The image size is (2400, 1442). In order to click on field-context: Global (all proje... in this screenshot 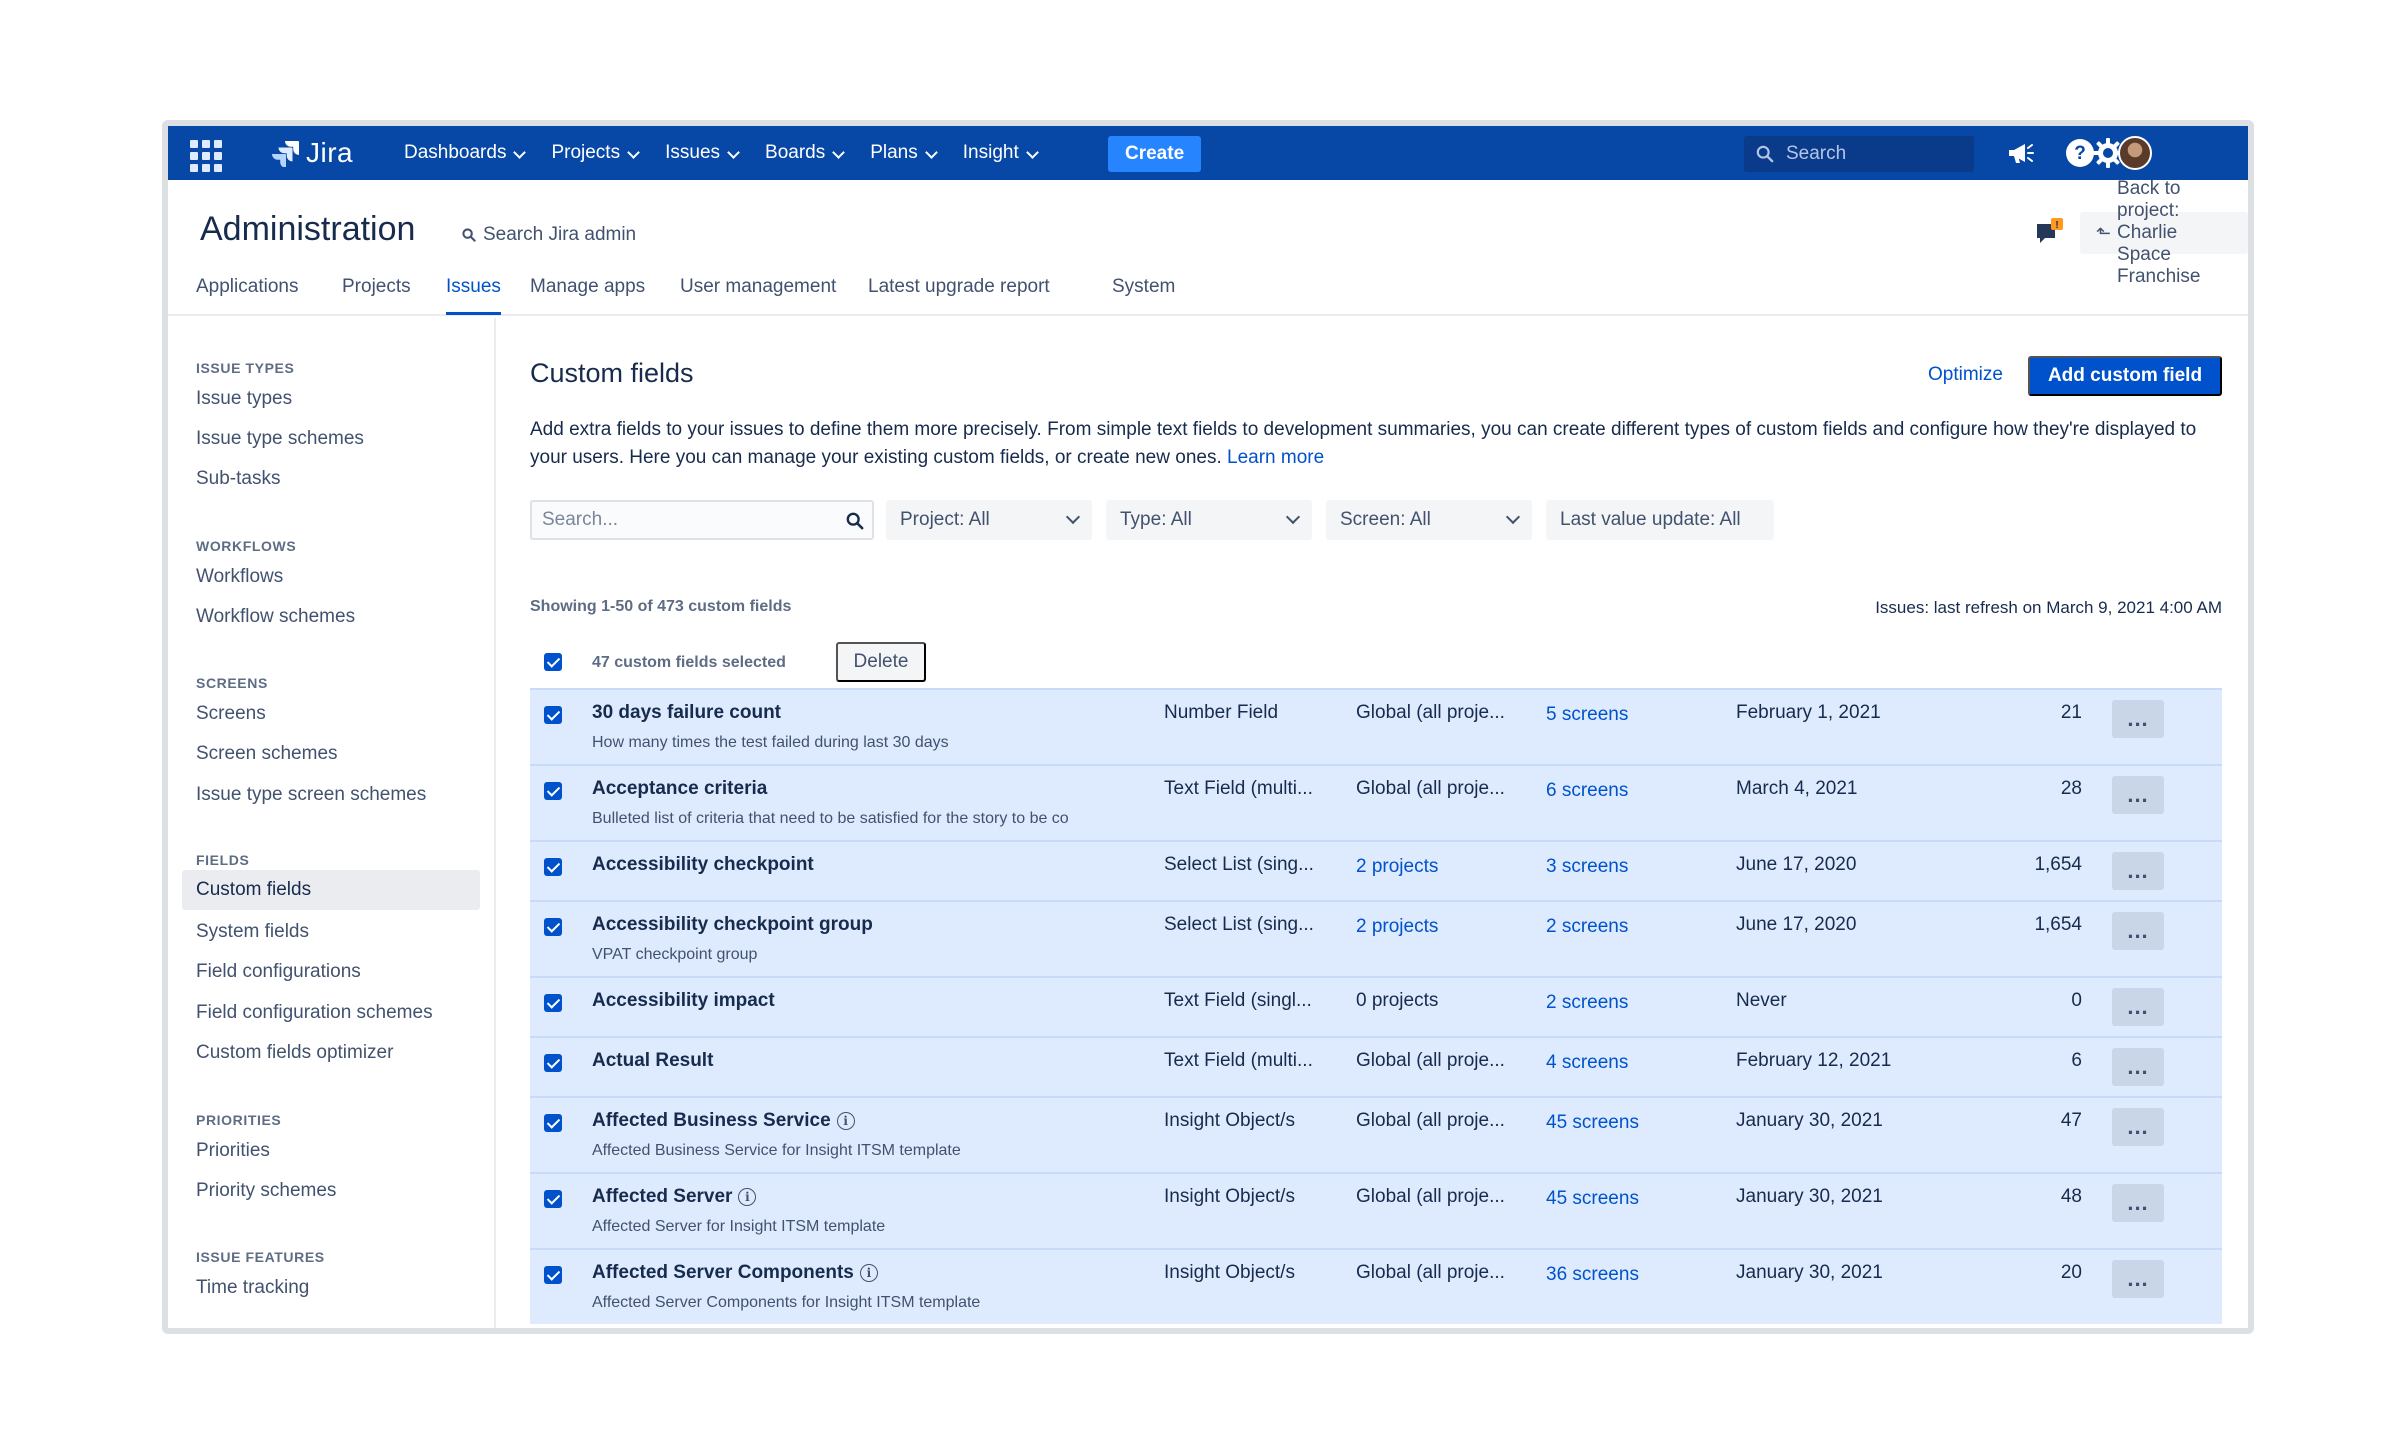, I will do `click(1430, 1272)`.